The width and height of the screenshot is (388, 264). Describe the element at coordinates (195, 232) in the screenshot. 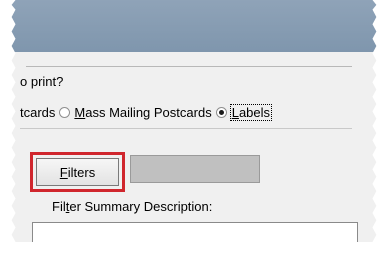

I see `filter-summary-description-box` at that location.